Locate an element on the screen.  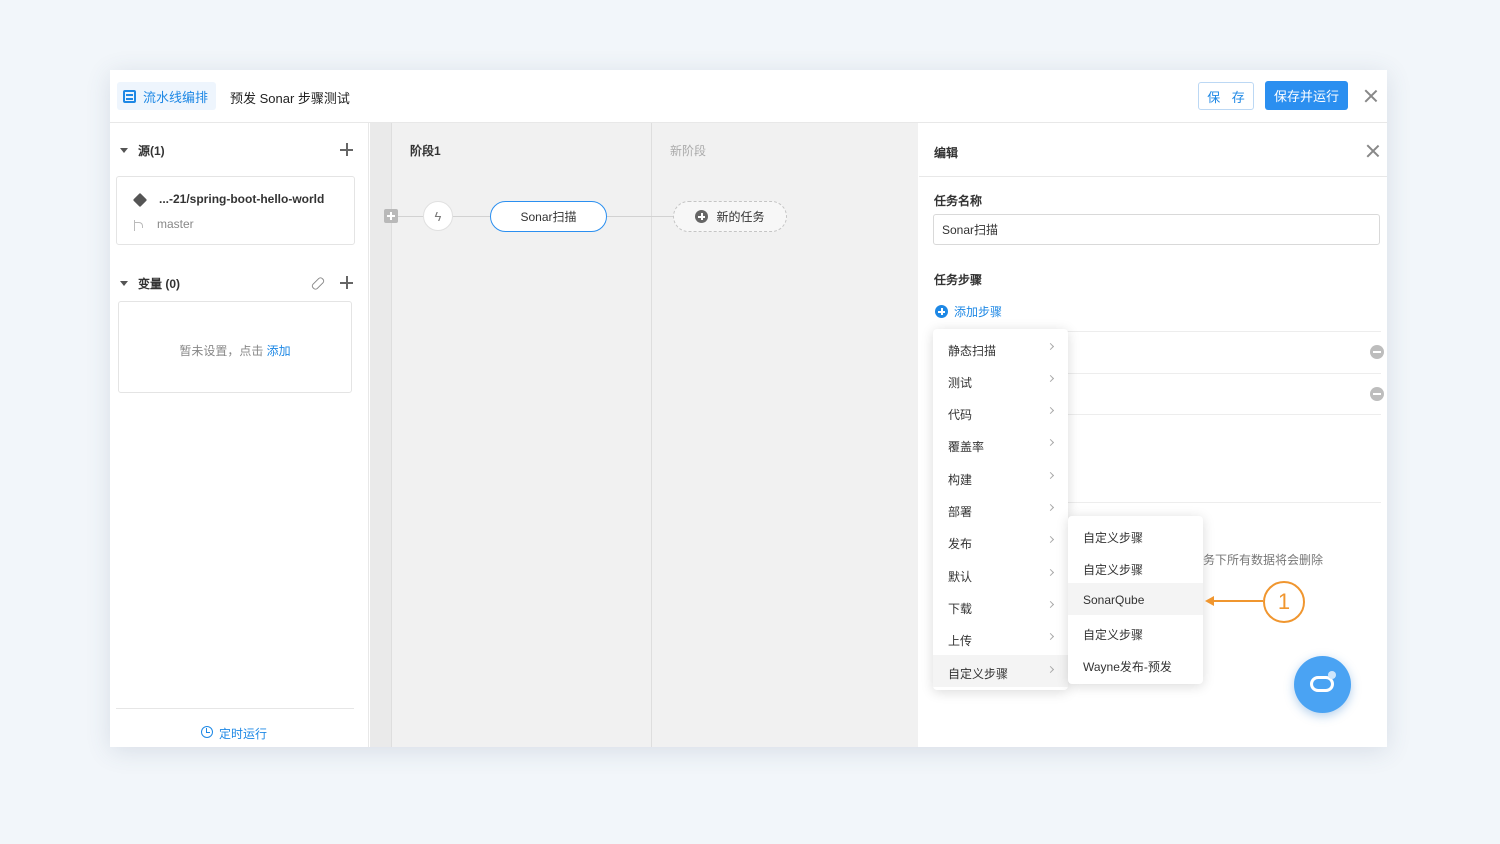
trigger-node: ϟ is located at coordinates (438, 216).